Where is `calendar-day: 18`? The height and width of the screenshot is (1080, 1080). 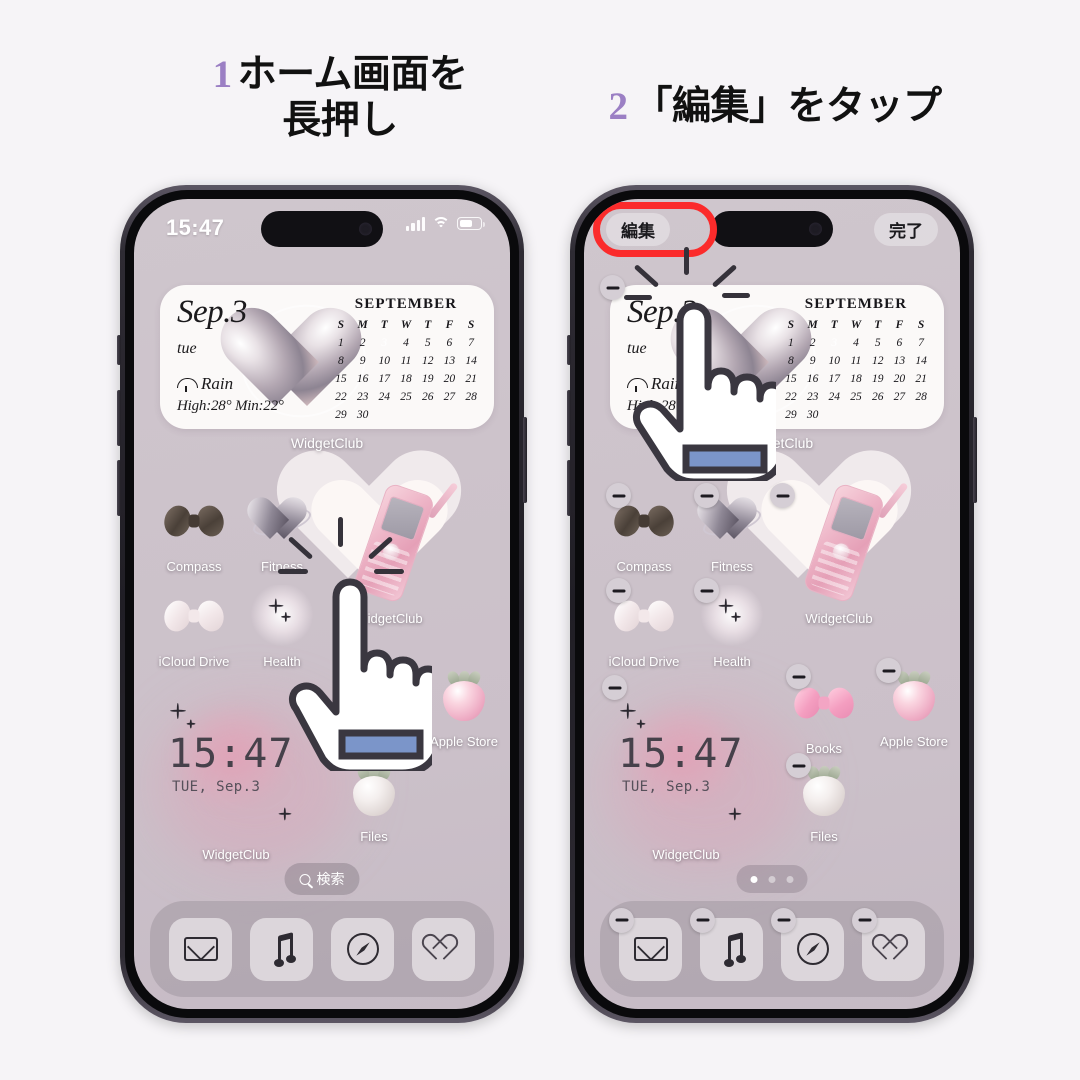 calendar-day: 18 is located at coordinates (406, 379).